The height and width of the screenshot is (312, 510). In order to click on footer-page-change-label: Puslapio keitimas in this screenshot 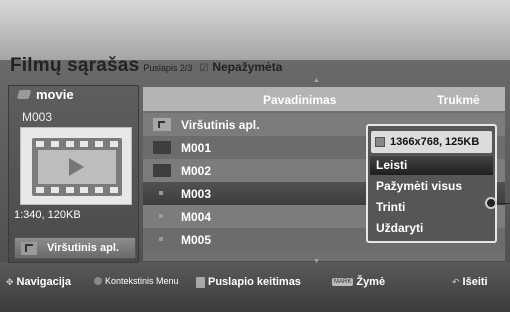, I will do `click(254, 282)`.